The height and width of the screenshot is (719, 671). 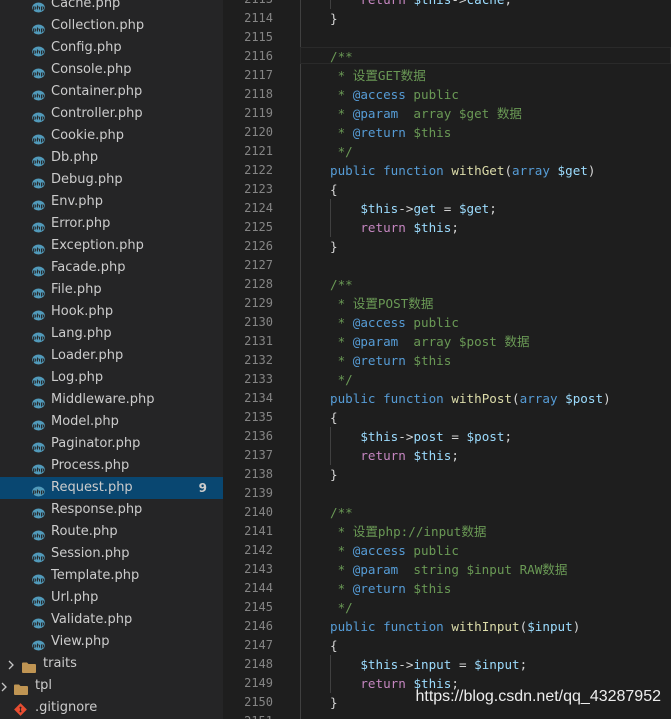 I want to click on file-item: php Cookie.php, so click(x=111, y=136).